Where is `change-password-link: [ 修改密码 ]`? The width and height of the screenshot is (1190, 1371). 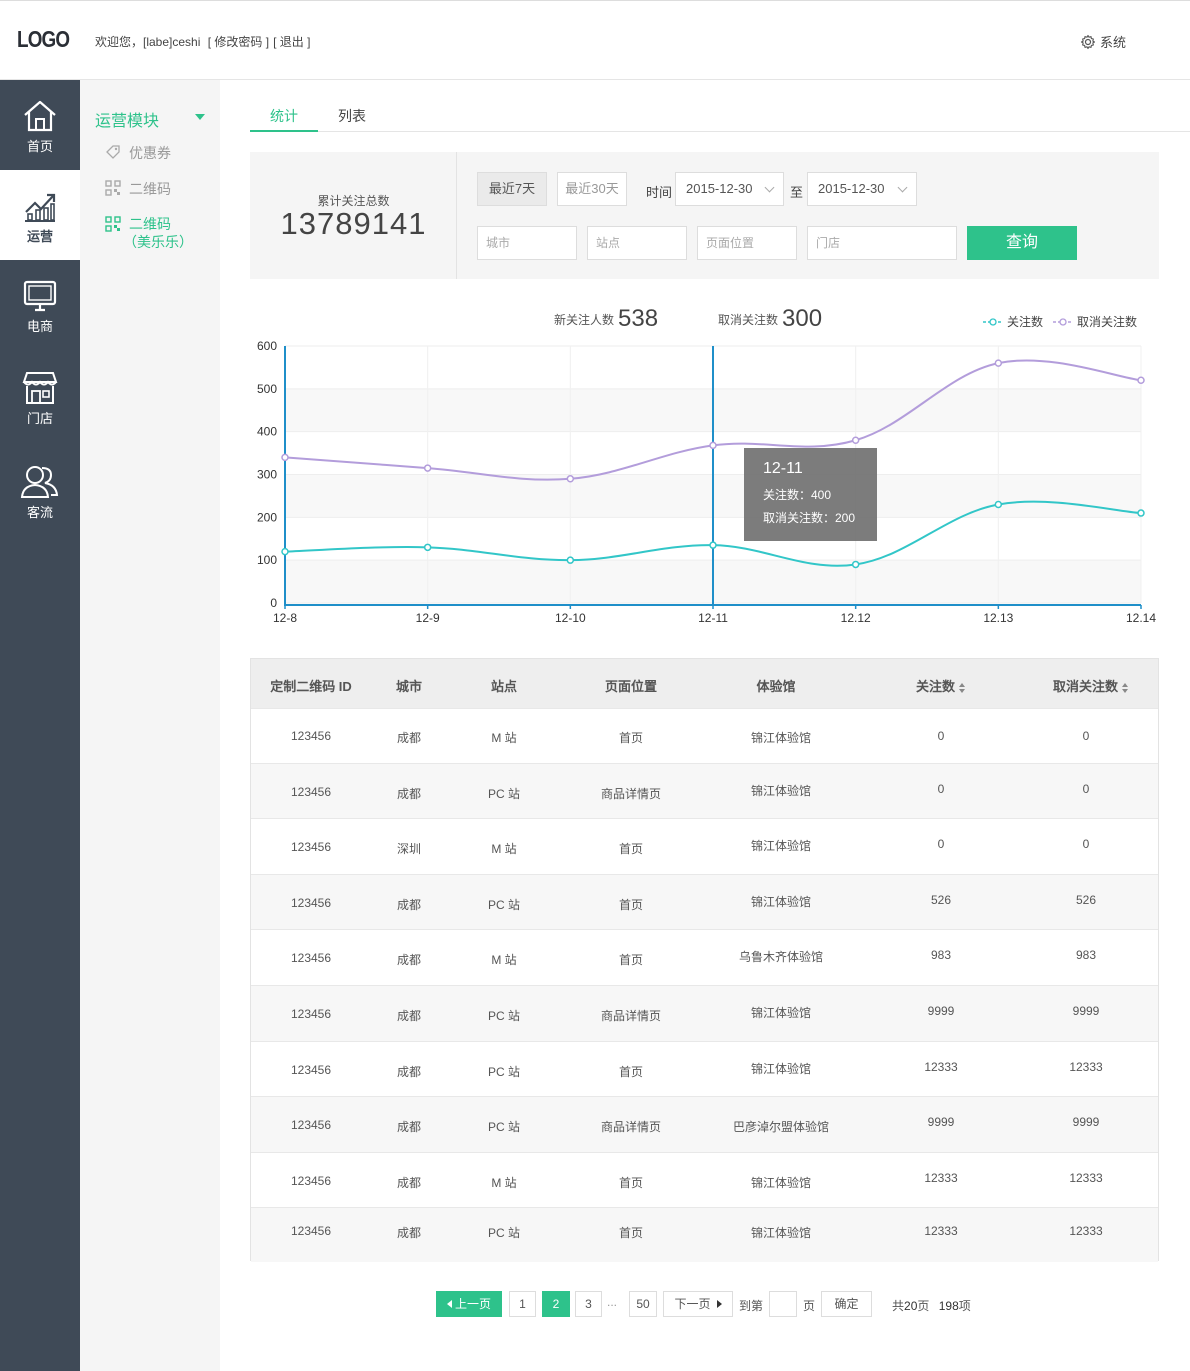 change-password-link: [ 修改密码 ] is located at coordinates (238, 42).